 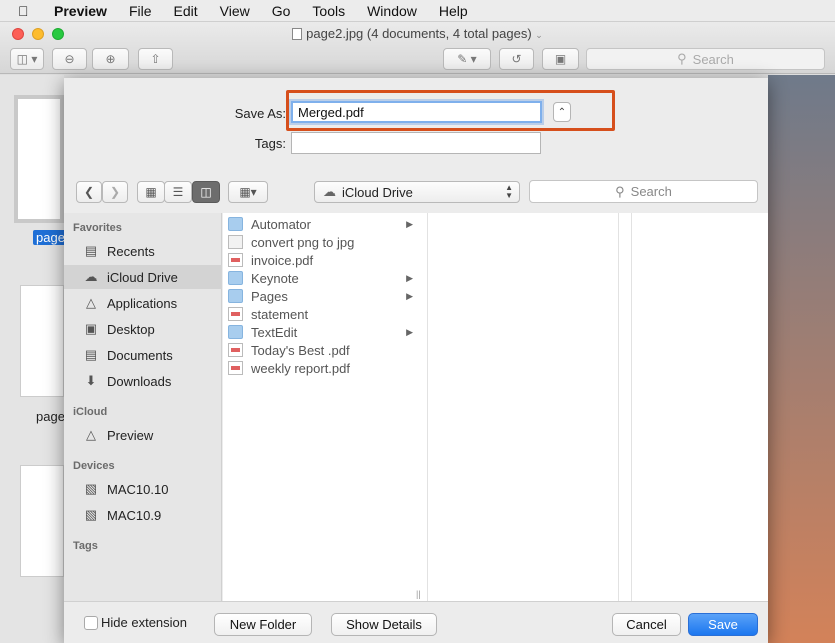 What do you see at coordinates (80, 11) in the screenshot?
I see `menu-preview: Preview` at bounding box center [80, 11].